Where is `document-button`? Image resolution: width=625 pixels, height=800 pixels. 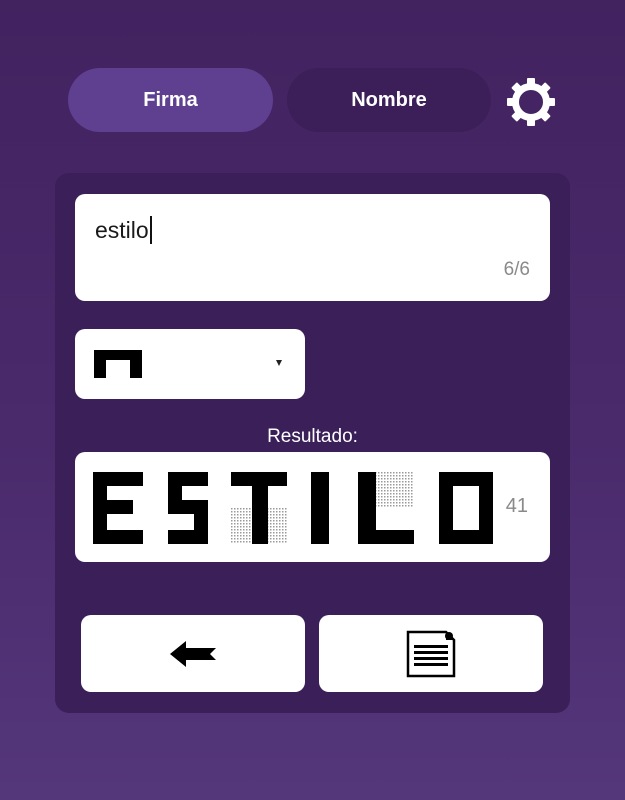 document-button is located at coordinates (431, 653).